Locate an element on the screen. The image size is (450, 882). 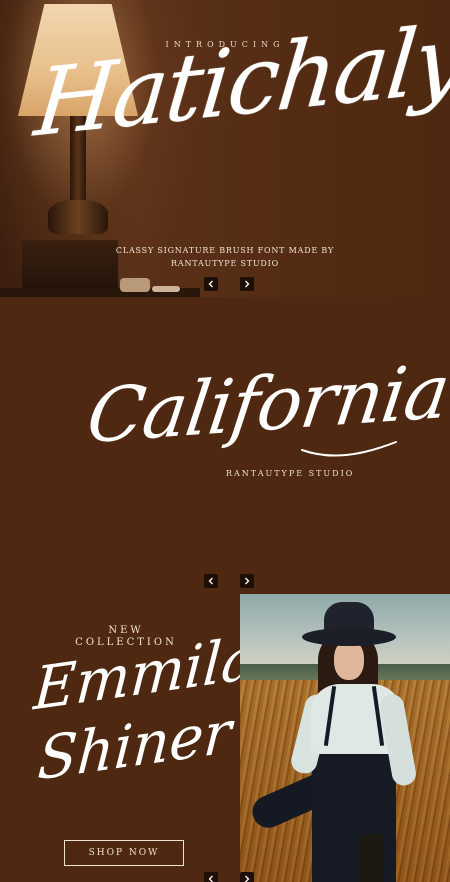
lamp-foot-image is located at coordinates (78, 217).